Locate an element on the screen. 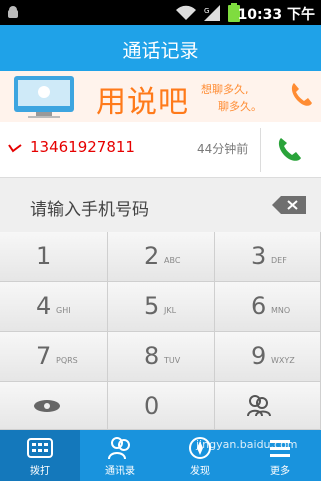 This screenshot has width=321, height=481. key-9: 9 WXYZ is located at coordinates (268, 357).